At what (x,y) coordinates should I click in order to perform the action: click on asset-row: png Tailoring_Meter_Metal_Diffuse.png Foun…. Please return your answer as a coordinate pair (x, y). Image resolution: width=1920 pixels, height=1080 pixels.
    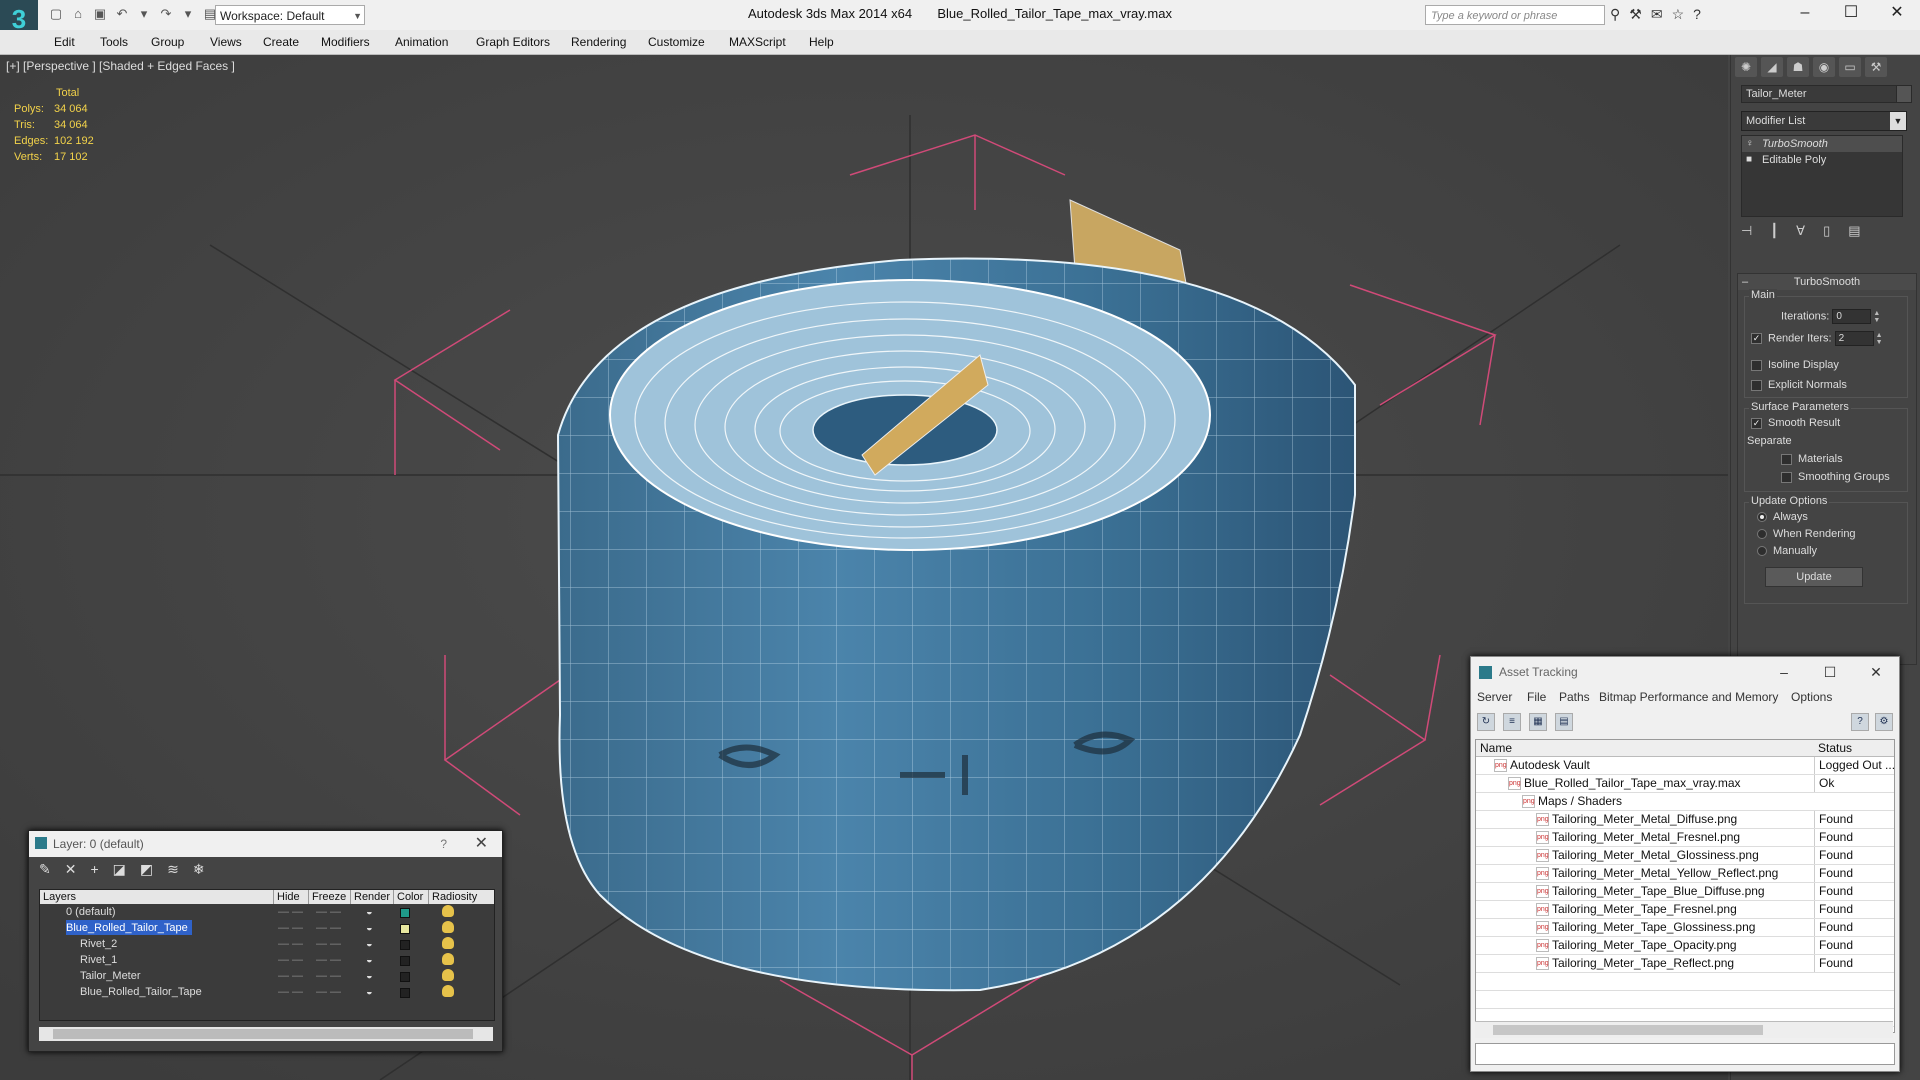
    Looking at the image, I should click on (1685, 820).